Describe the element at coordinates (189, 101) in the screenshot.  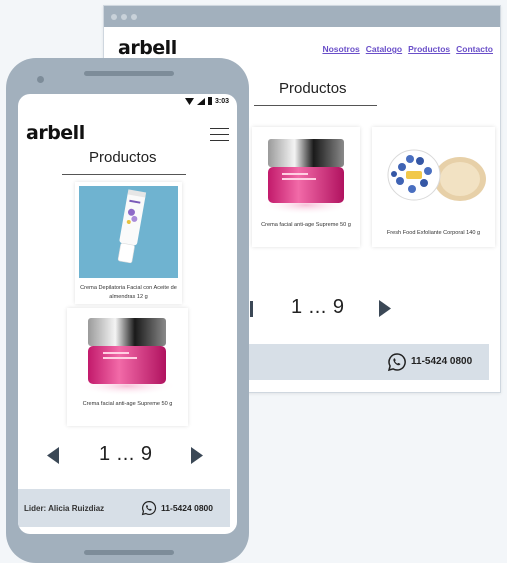
I see `wifi-icon` at that location.